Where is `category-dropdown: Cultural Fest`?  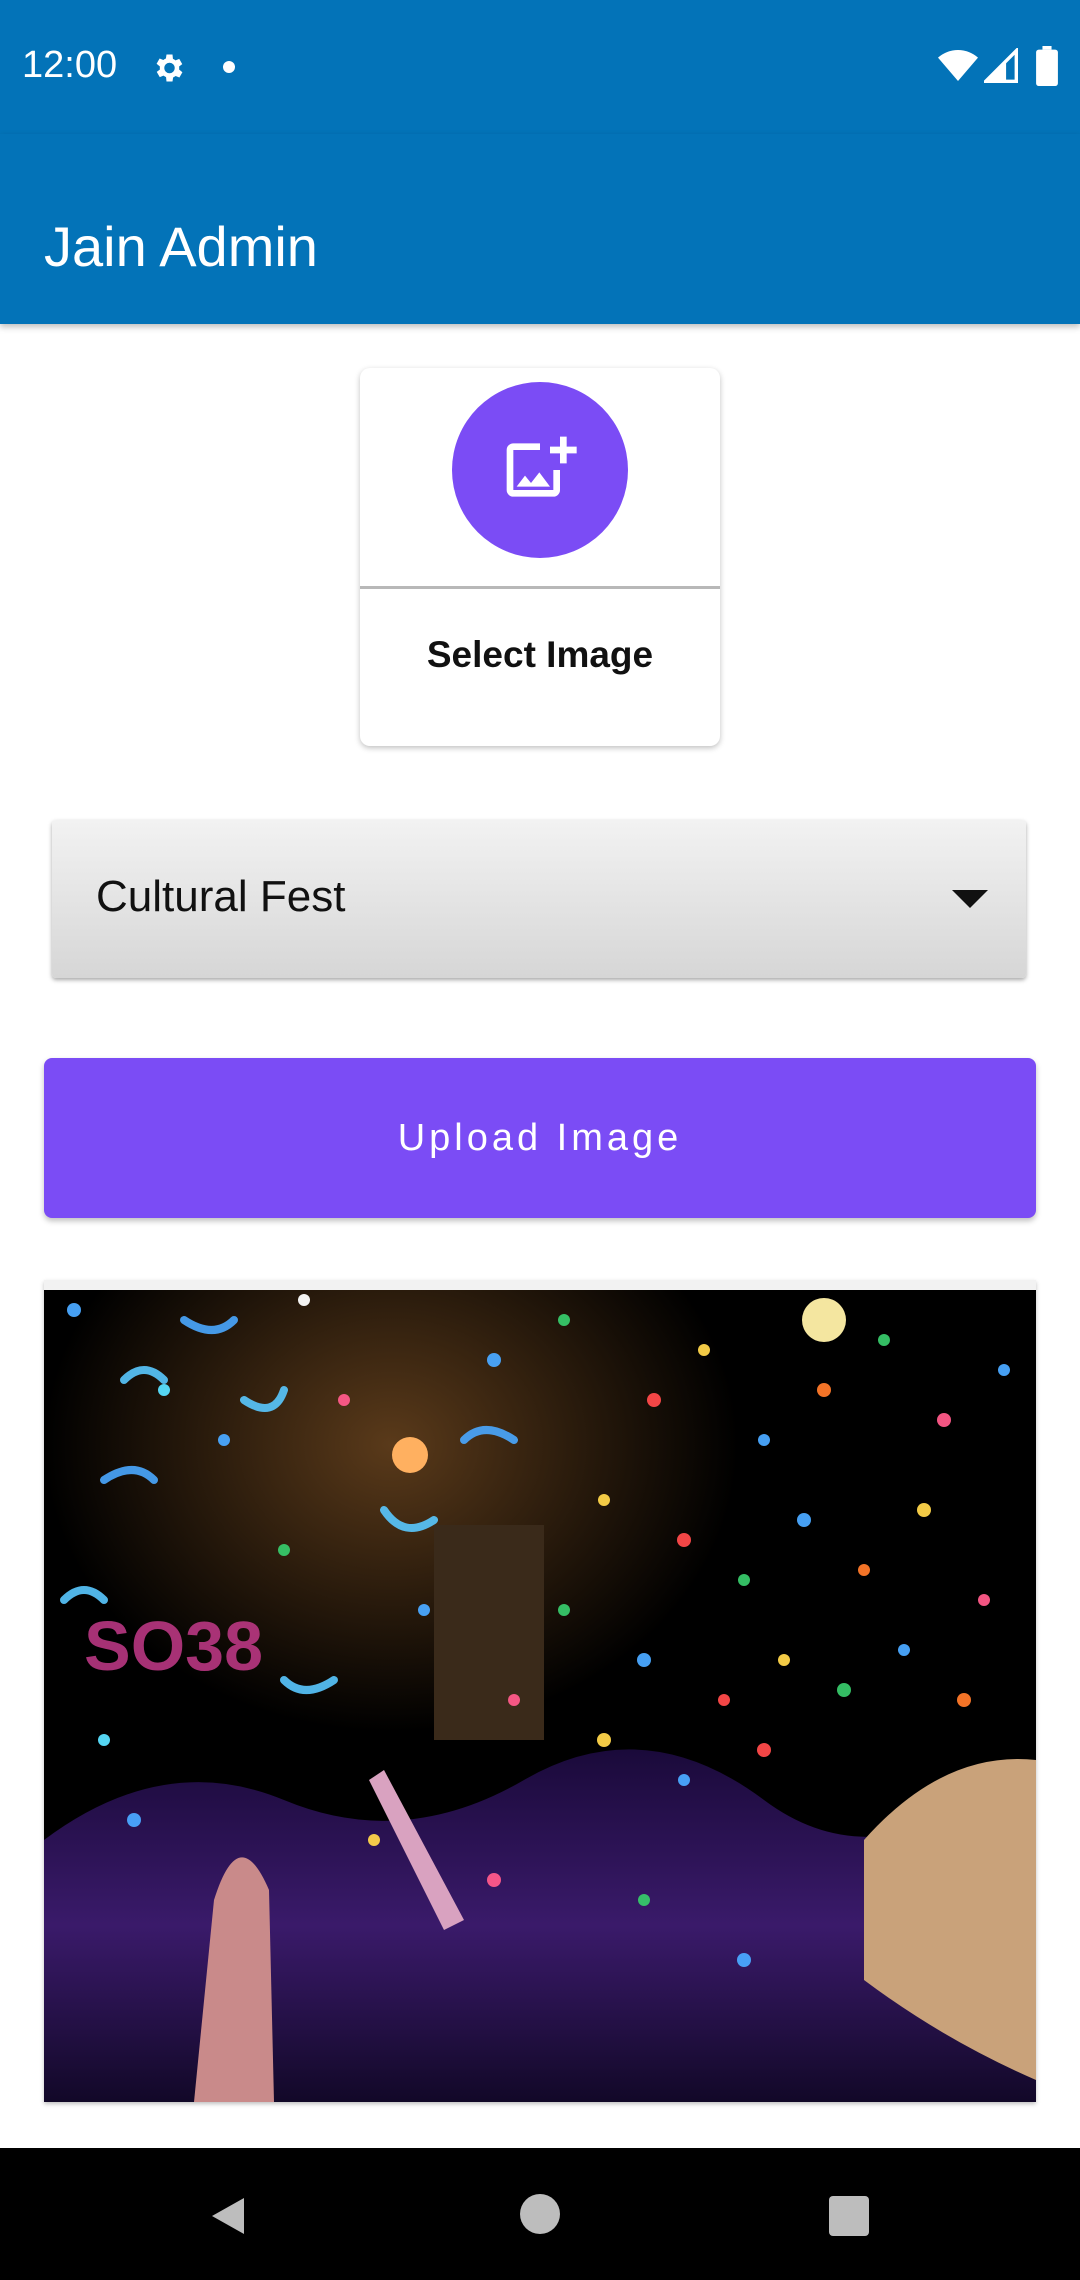
category-dropdown: Cultural Fest is located at coordinates (539, 899).